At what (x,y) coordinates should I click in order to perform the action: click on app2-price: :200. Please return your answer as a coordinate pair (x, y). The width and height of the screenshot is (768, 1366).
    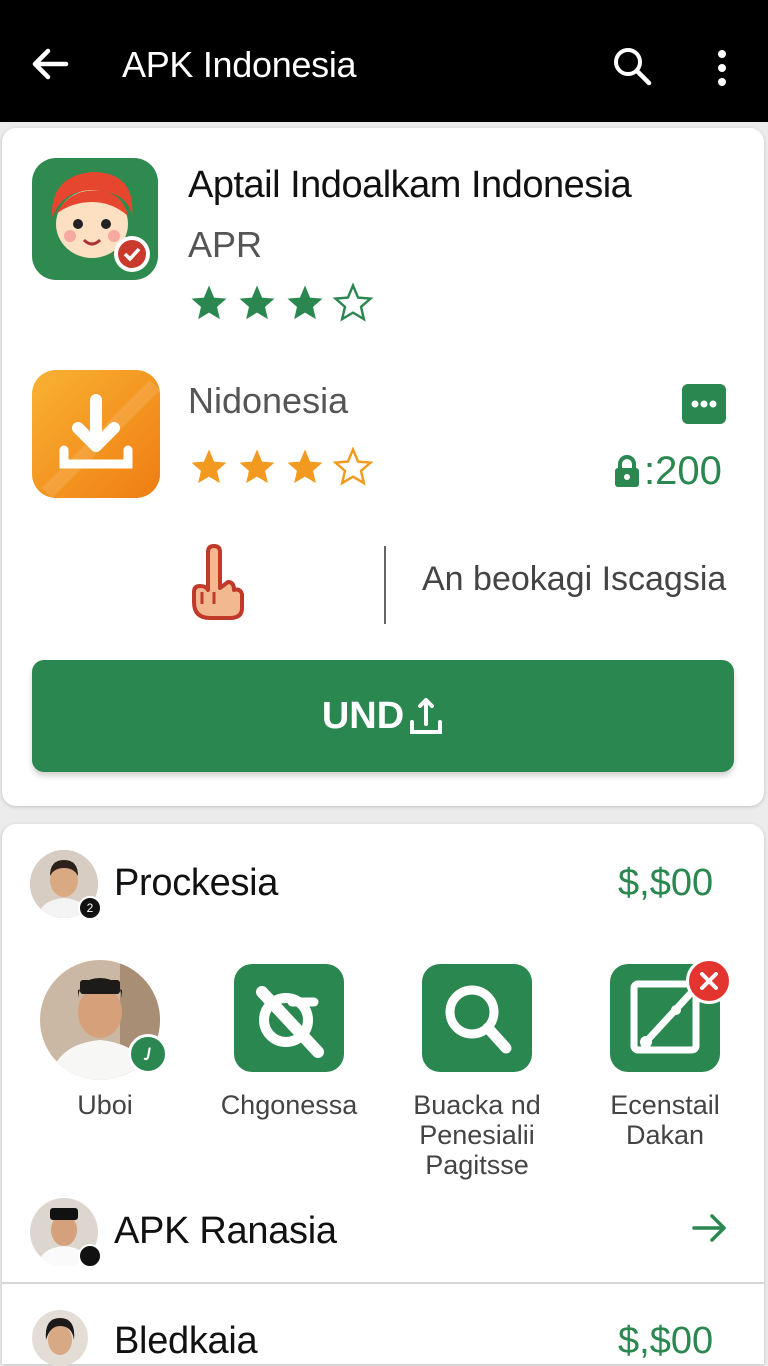
    Looking at the image, I should click on (667, 471).